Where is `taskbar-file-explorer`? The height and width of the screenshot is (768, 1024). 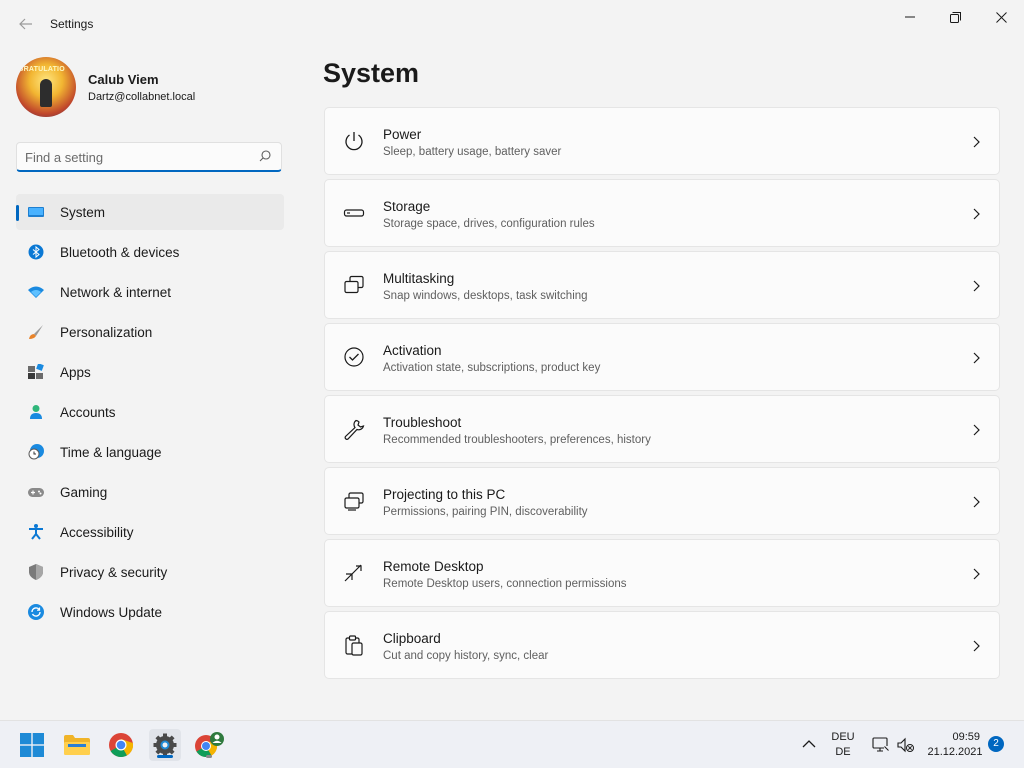
taskbar-file-explorer is located at coordinates (77, 745).